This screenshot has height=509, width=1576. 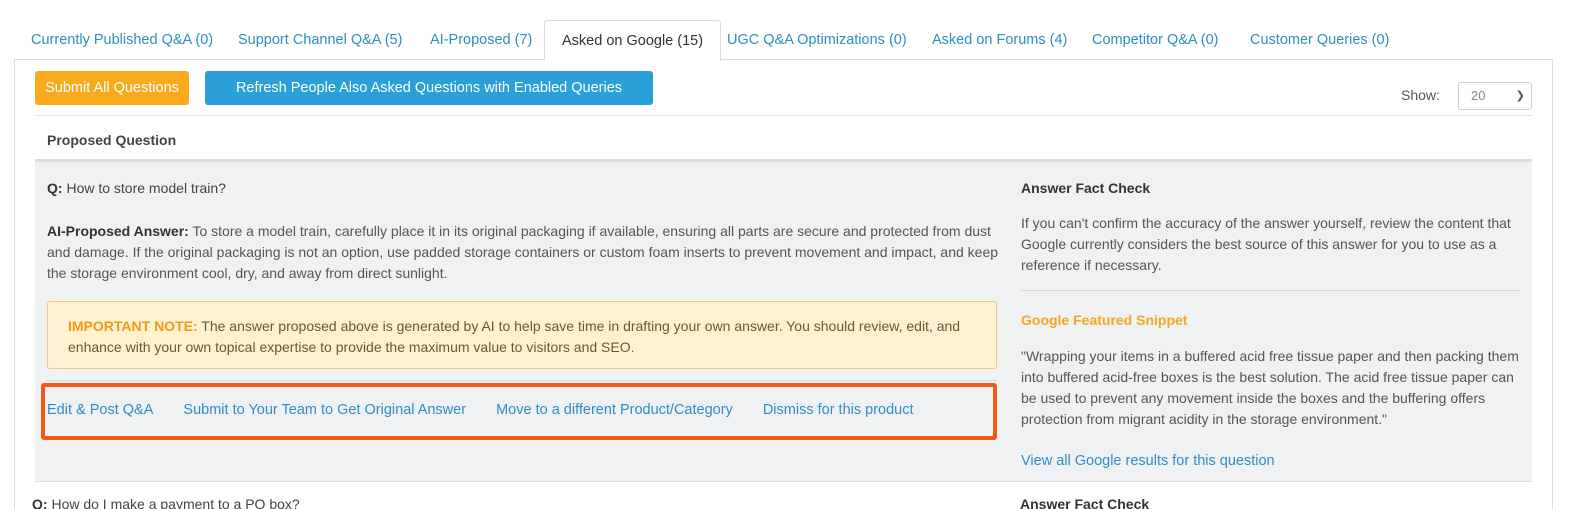 I want to click on show-label: Show:, so click(x=1420, y=95).